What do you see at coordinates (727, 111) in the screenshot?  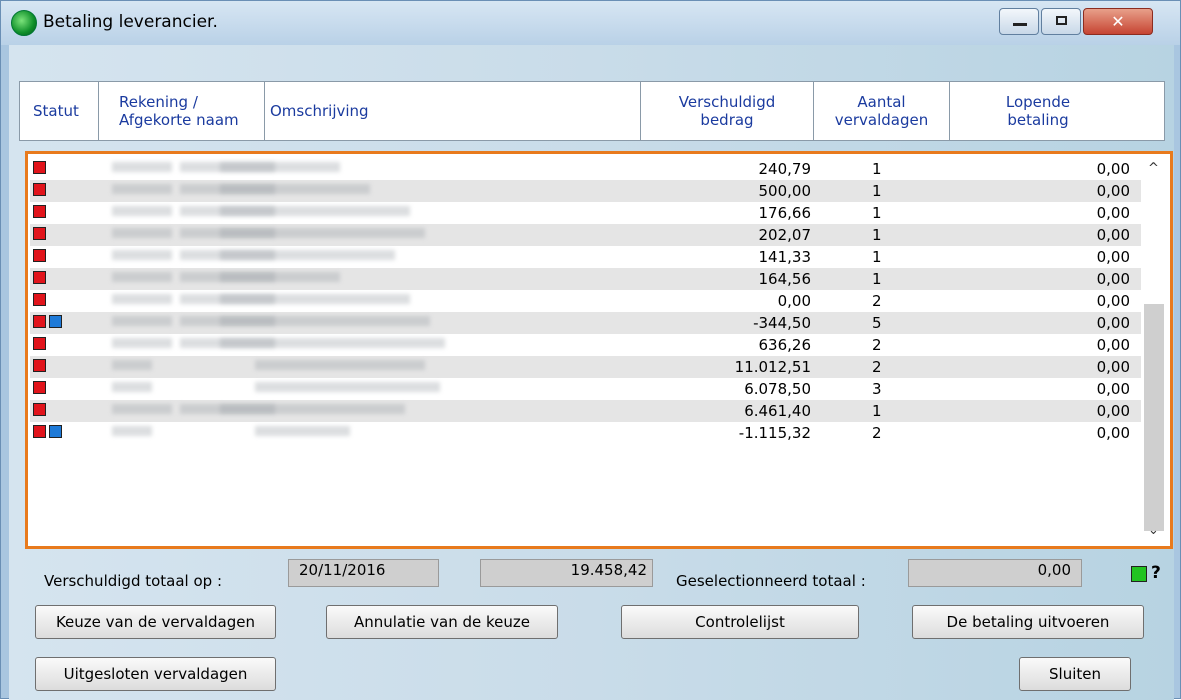 I see `column-verschuldigd: Verschuldigd bedrag` at bounding box center [727, 111].